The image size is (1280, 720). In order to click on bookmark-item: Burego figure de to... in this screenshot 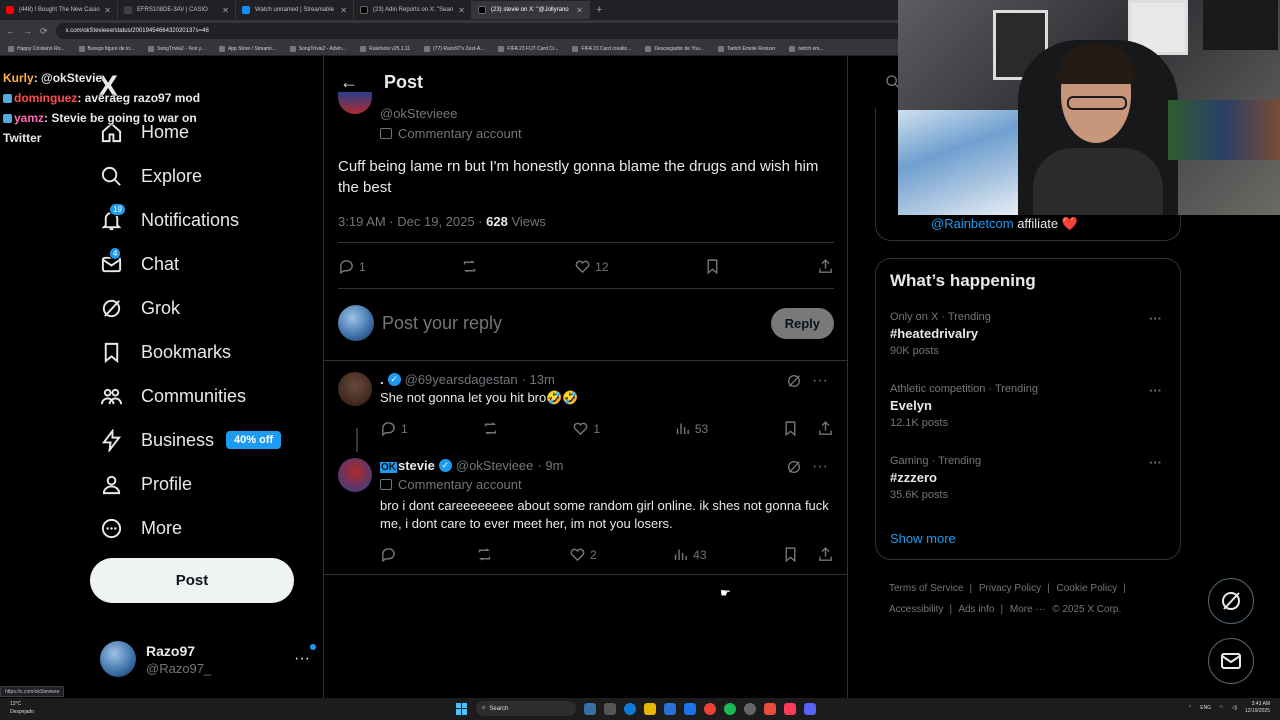, I will do `click(106, 48)`.